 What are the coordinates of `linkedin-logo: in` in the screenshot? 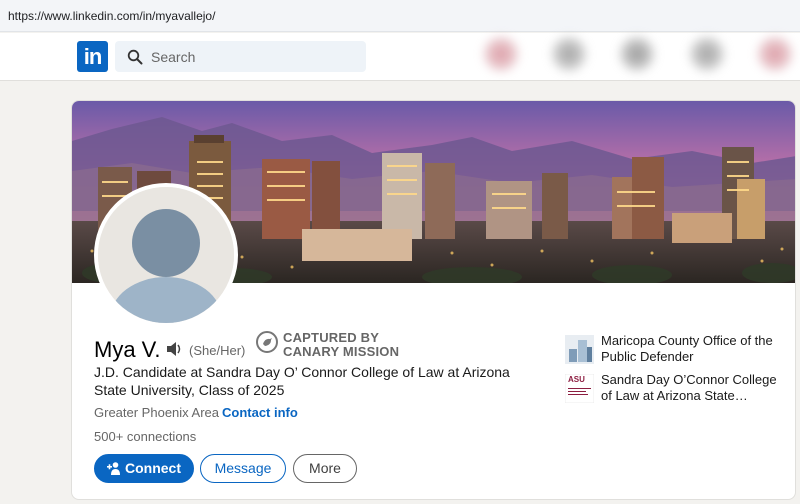 It's located at (92, 56).